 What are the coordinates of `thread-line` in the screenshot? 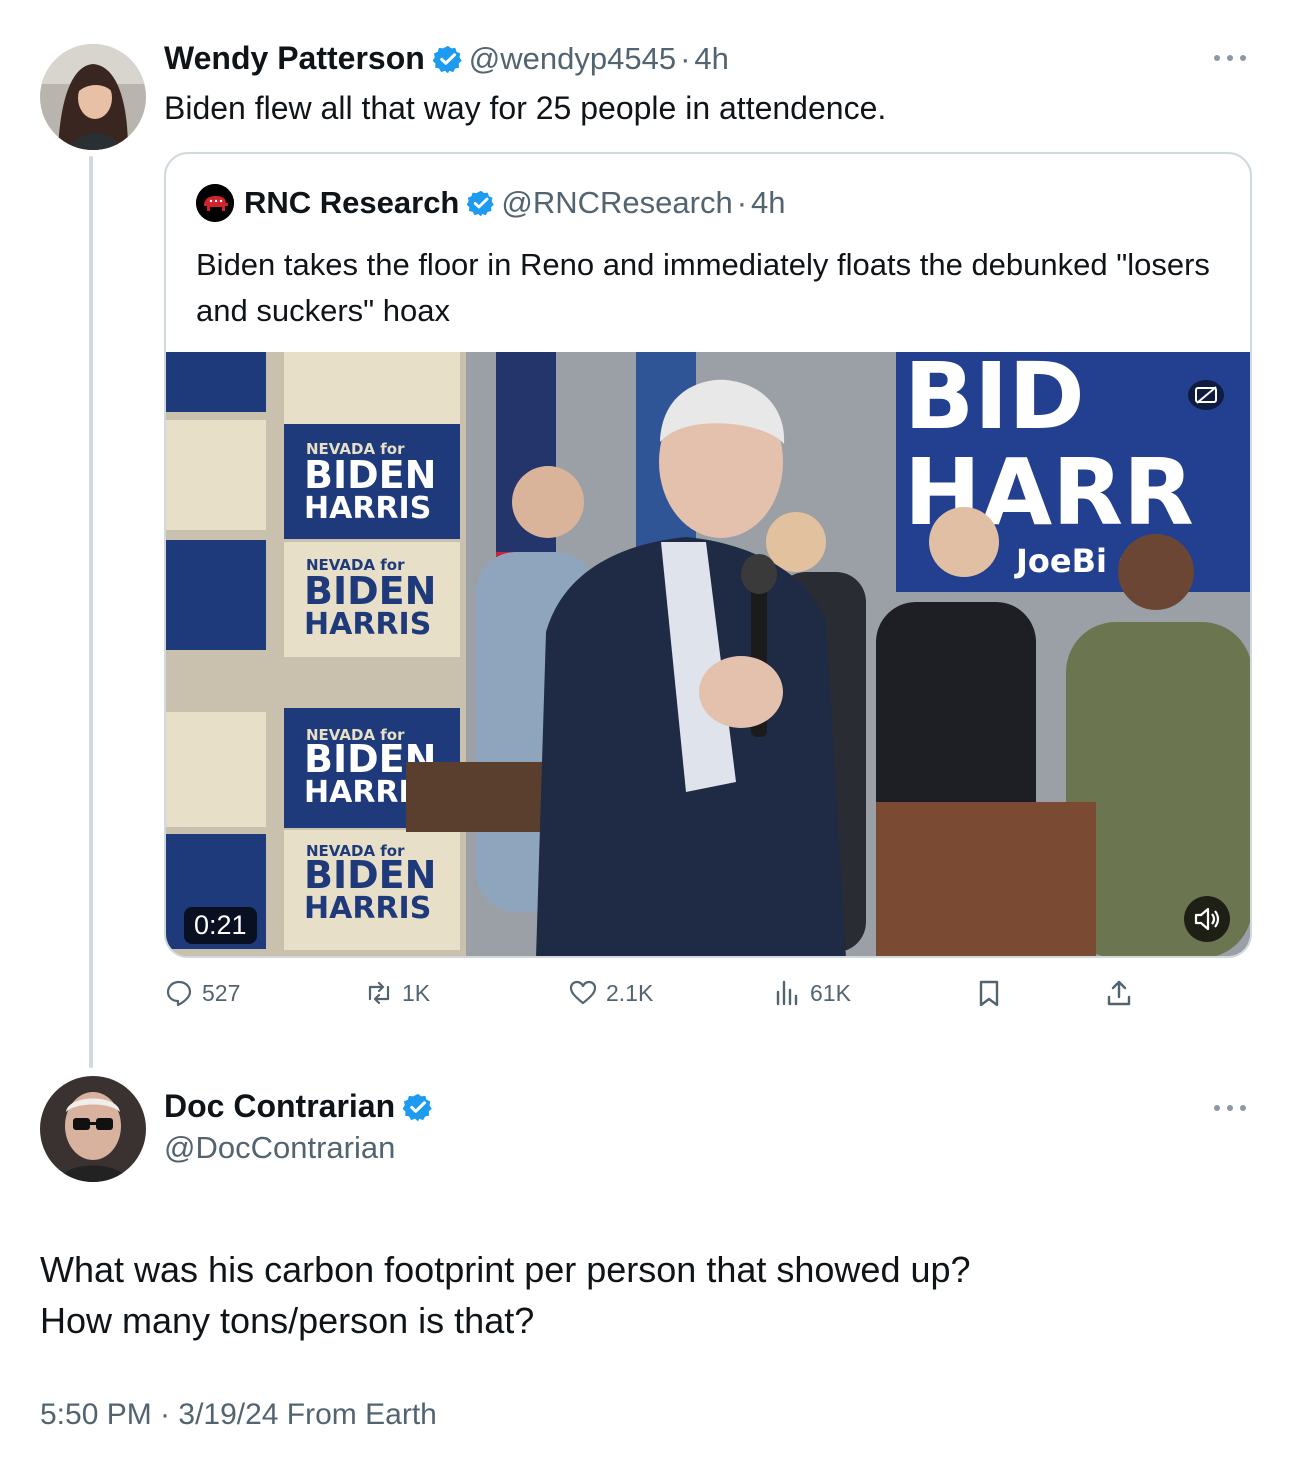 It's located at (91, 612).